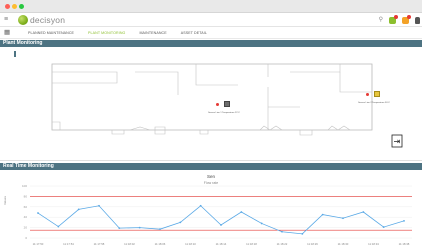 The image size is (422, 249). Describe the element at coordinates (251, 244) in the screenshot. I see `x-tick-label: 11:18:18` at that location.